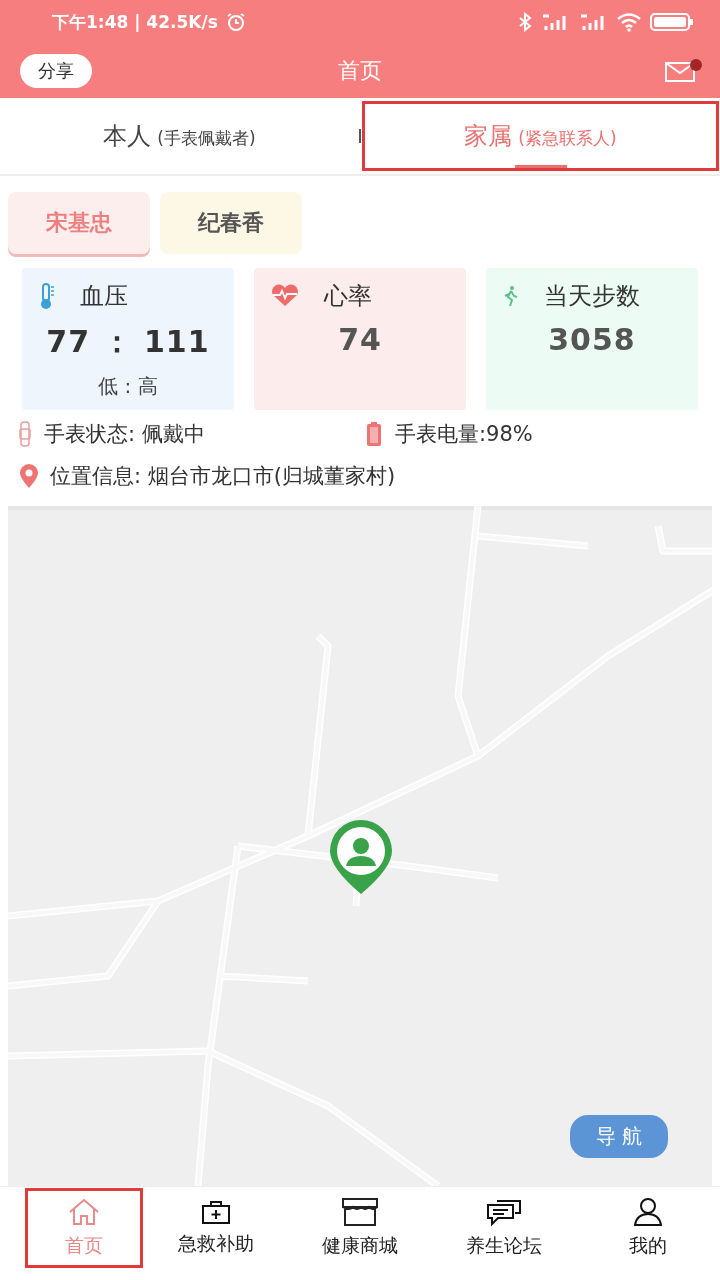  What do you see at coordinates (592, 296) in the screenshot?
I see `stat-label: 当天步数` at bounding box center [592, 296].